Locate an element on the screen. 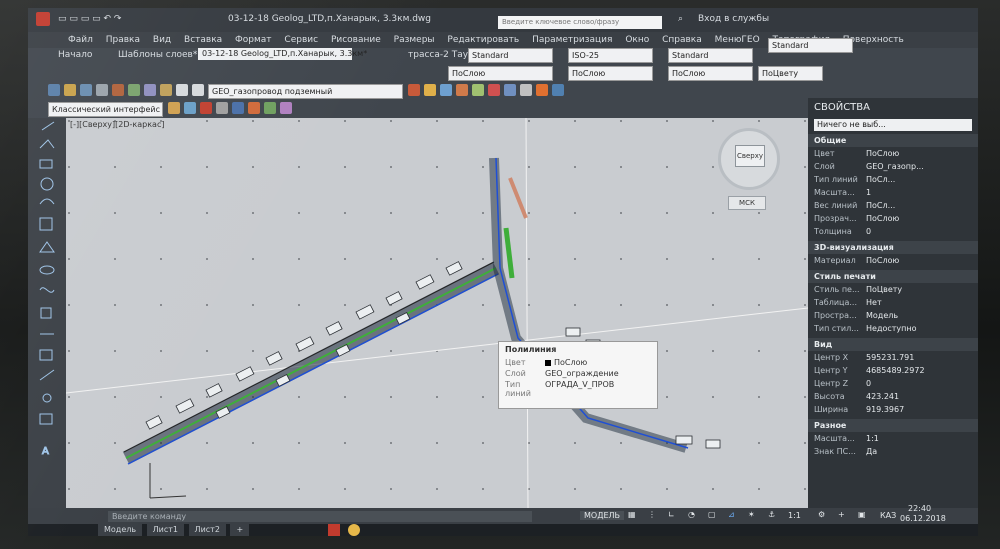 This screenshot has height=549, width=1000. menu-parametric: Параметризация is located at coordinates (572, 40).